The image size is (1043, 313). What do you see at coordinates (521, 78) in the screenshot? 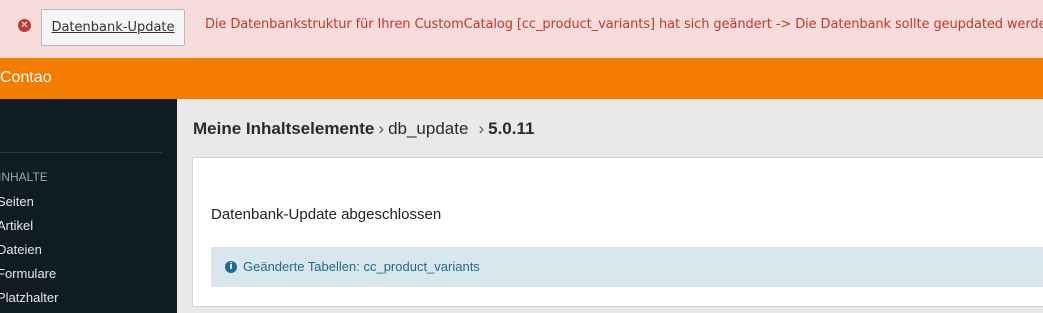
I see `top-bar: Contao` at bounding box center [521, 78].